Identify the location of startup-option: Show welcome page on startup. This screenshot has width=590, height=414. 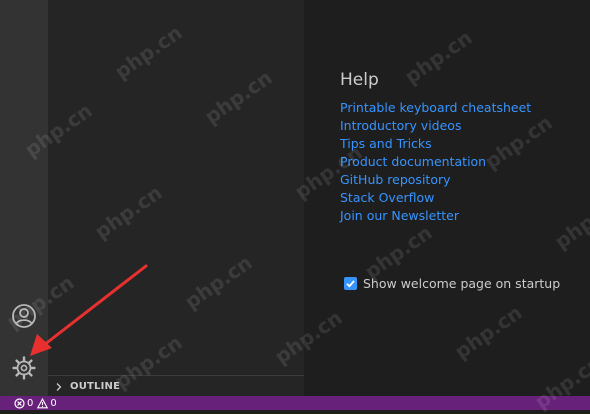
(452, 283).